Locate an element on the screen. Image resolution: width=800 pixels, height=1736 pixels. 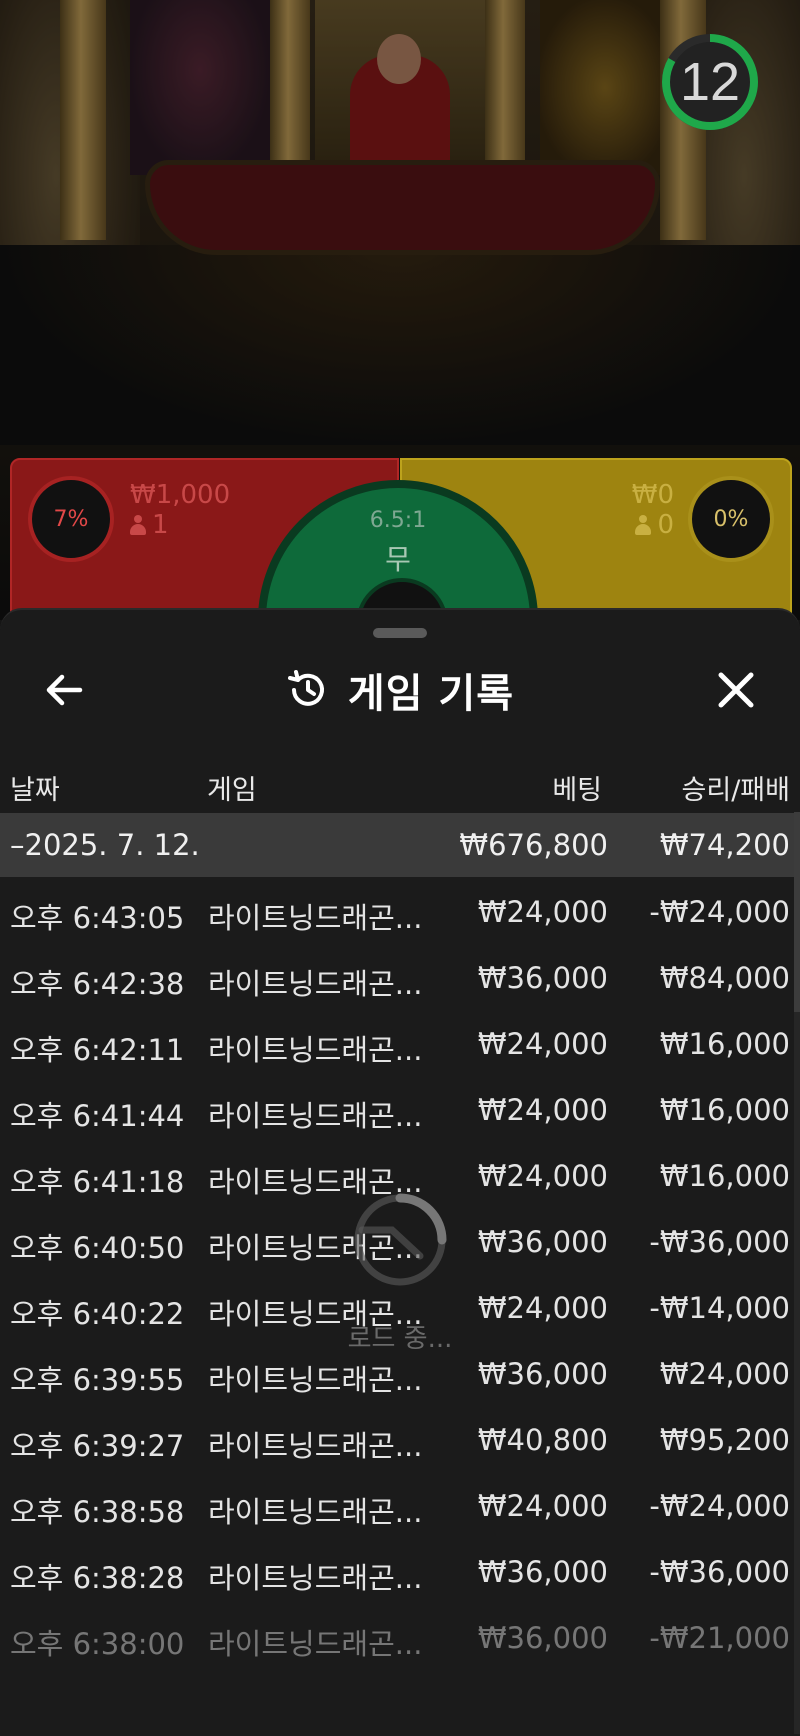
column-bet: 베팅 is located at coordinates (577, 790).